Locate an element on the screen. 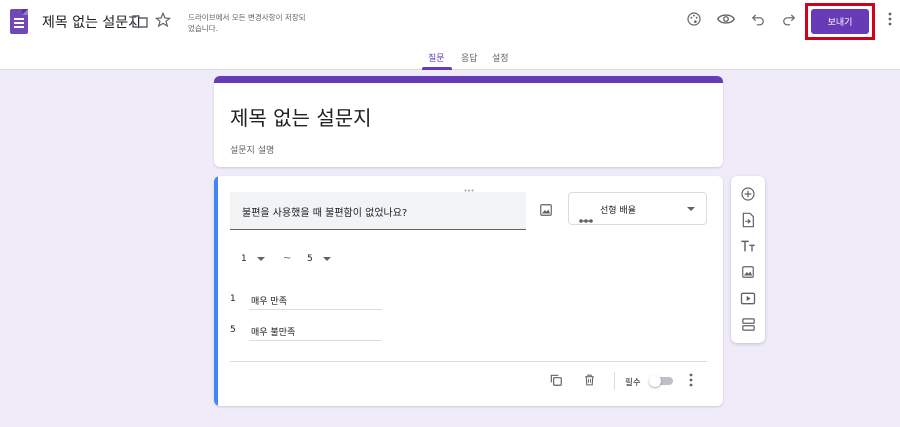 This screenshot has width=900, height=427. active-card-indicator is located at coordinates (216, 291).